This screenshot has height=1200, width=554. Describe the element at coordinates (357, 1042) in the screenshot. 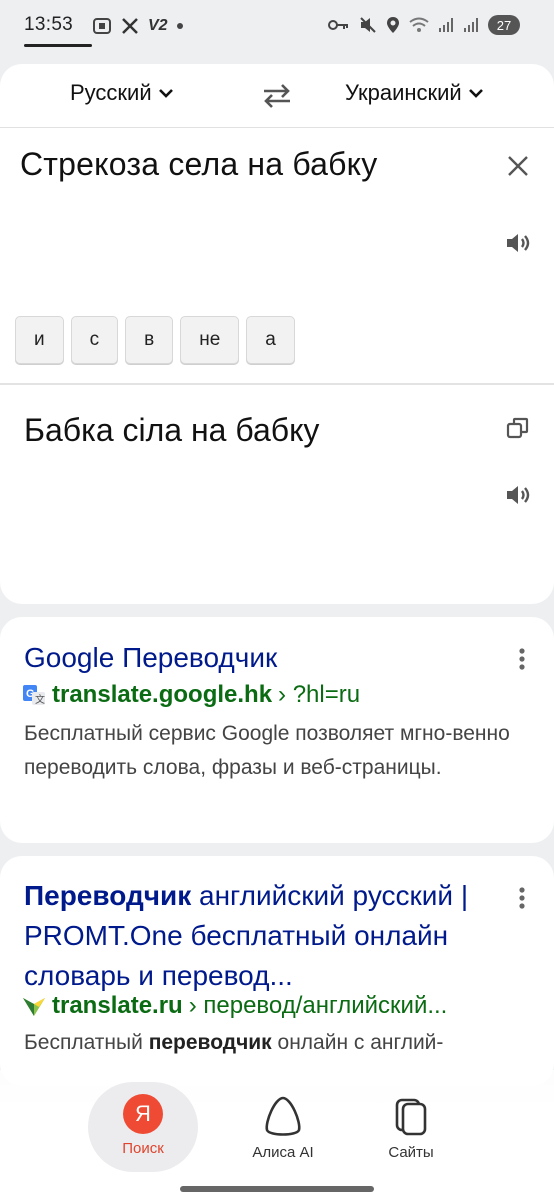

I see `snippet-post: онлайн с англий-` at that location.